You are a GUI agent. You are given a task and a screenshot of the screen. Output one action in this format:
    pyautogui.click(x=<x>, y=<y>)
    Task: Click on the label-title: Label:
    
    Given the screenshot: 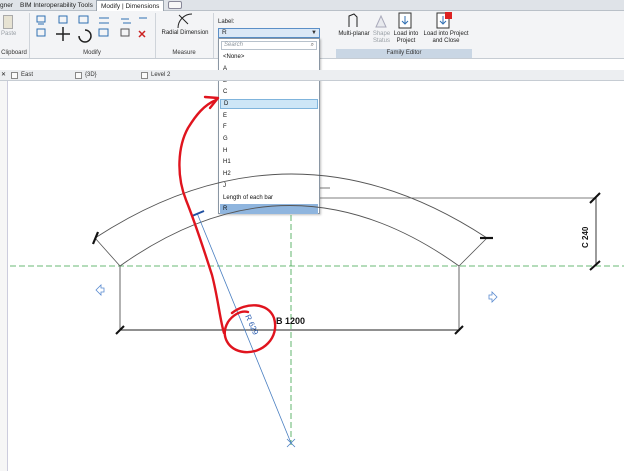 What is the action you would take?
    pyautogui.click(x=226, y=22)
    